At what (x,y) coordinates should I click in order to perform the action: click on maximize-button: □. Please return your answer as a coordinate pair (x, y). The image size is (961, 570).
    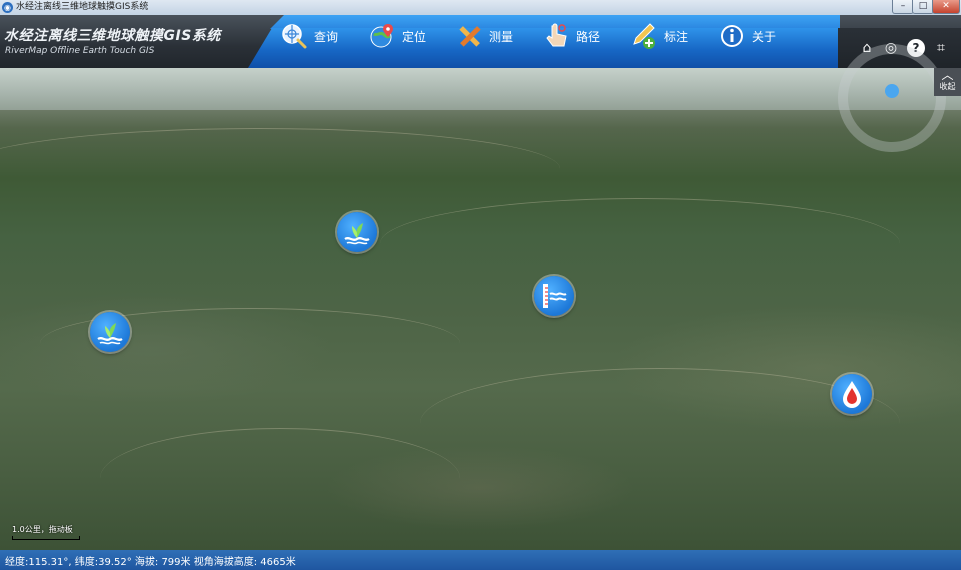
    Looking at the image, I should click on (923, 7).